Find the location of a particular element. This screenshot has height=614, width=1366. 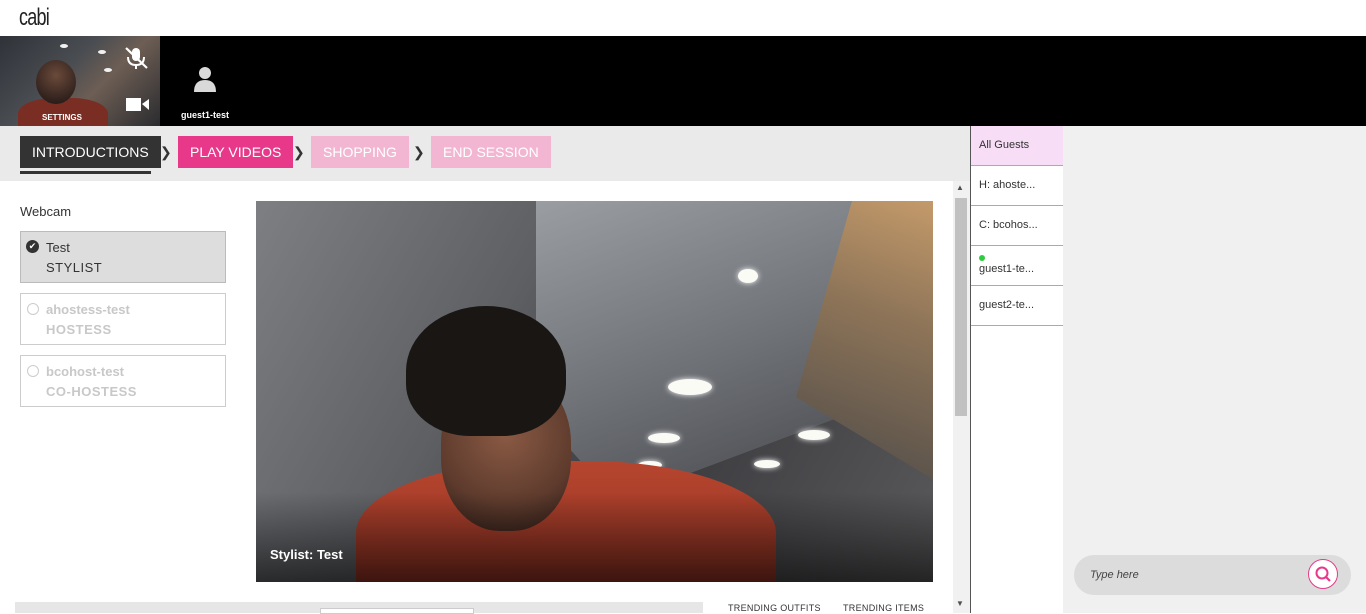

self-camera-tile: SETTINGS is located at coordinates (80, 81).